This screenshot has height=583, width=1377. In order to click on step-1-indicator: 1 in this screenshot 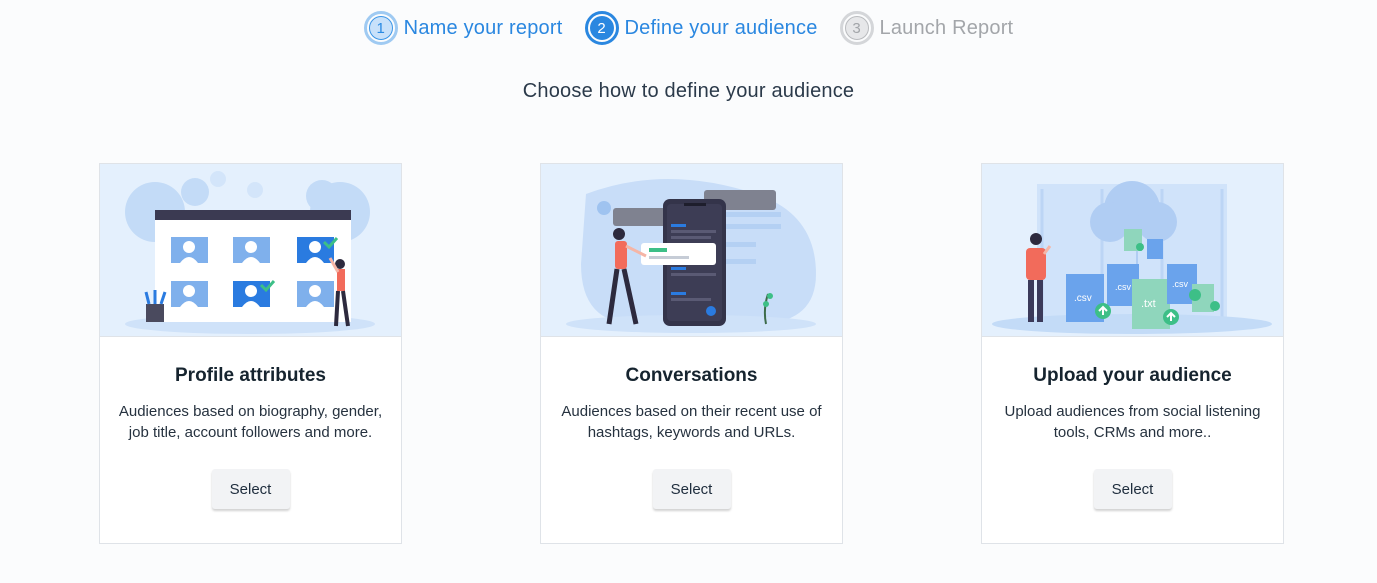, I will do `click(380, 28)`.